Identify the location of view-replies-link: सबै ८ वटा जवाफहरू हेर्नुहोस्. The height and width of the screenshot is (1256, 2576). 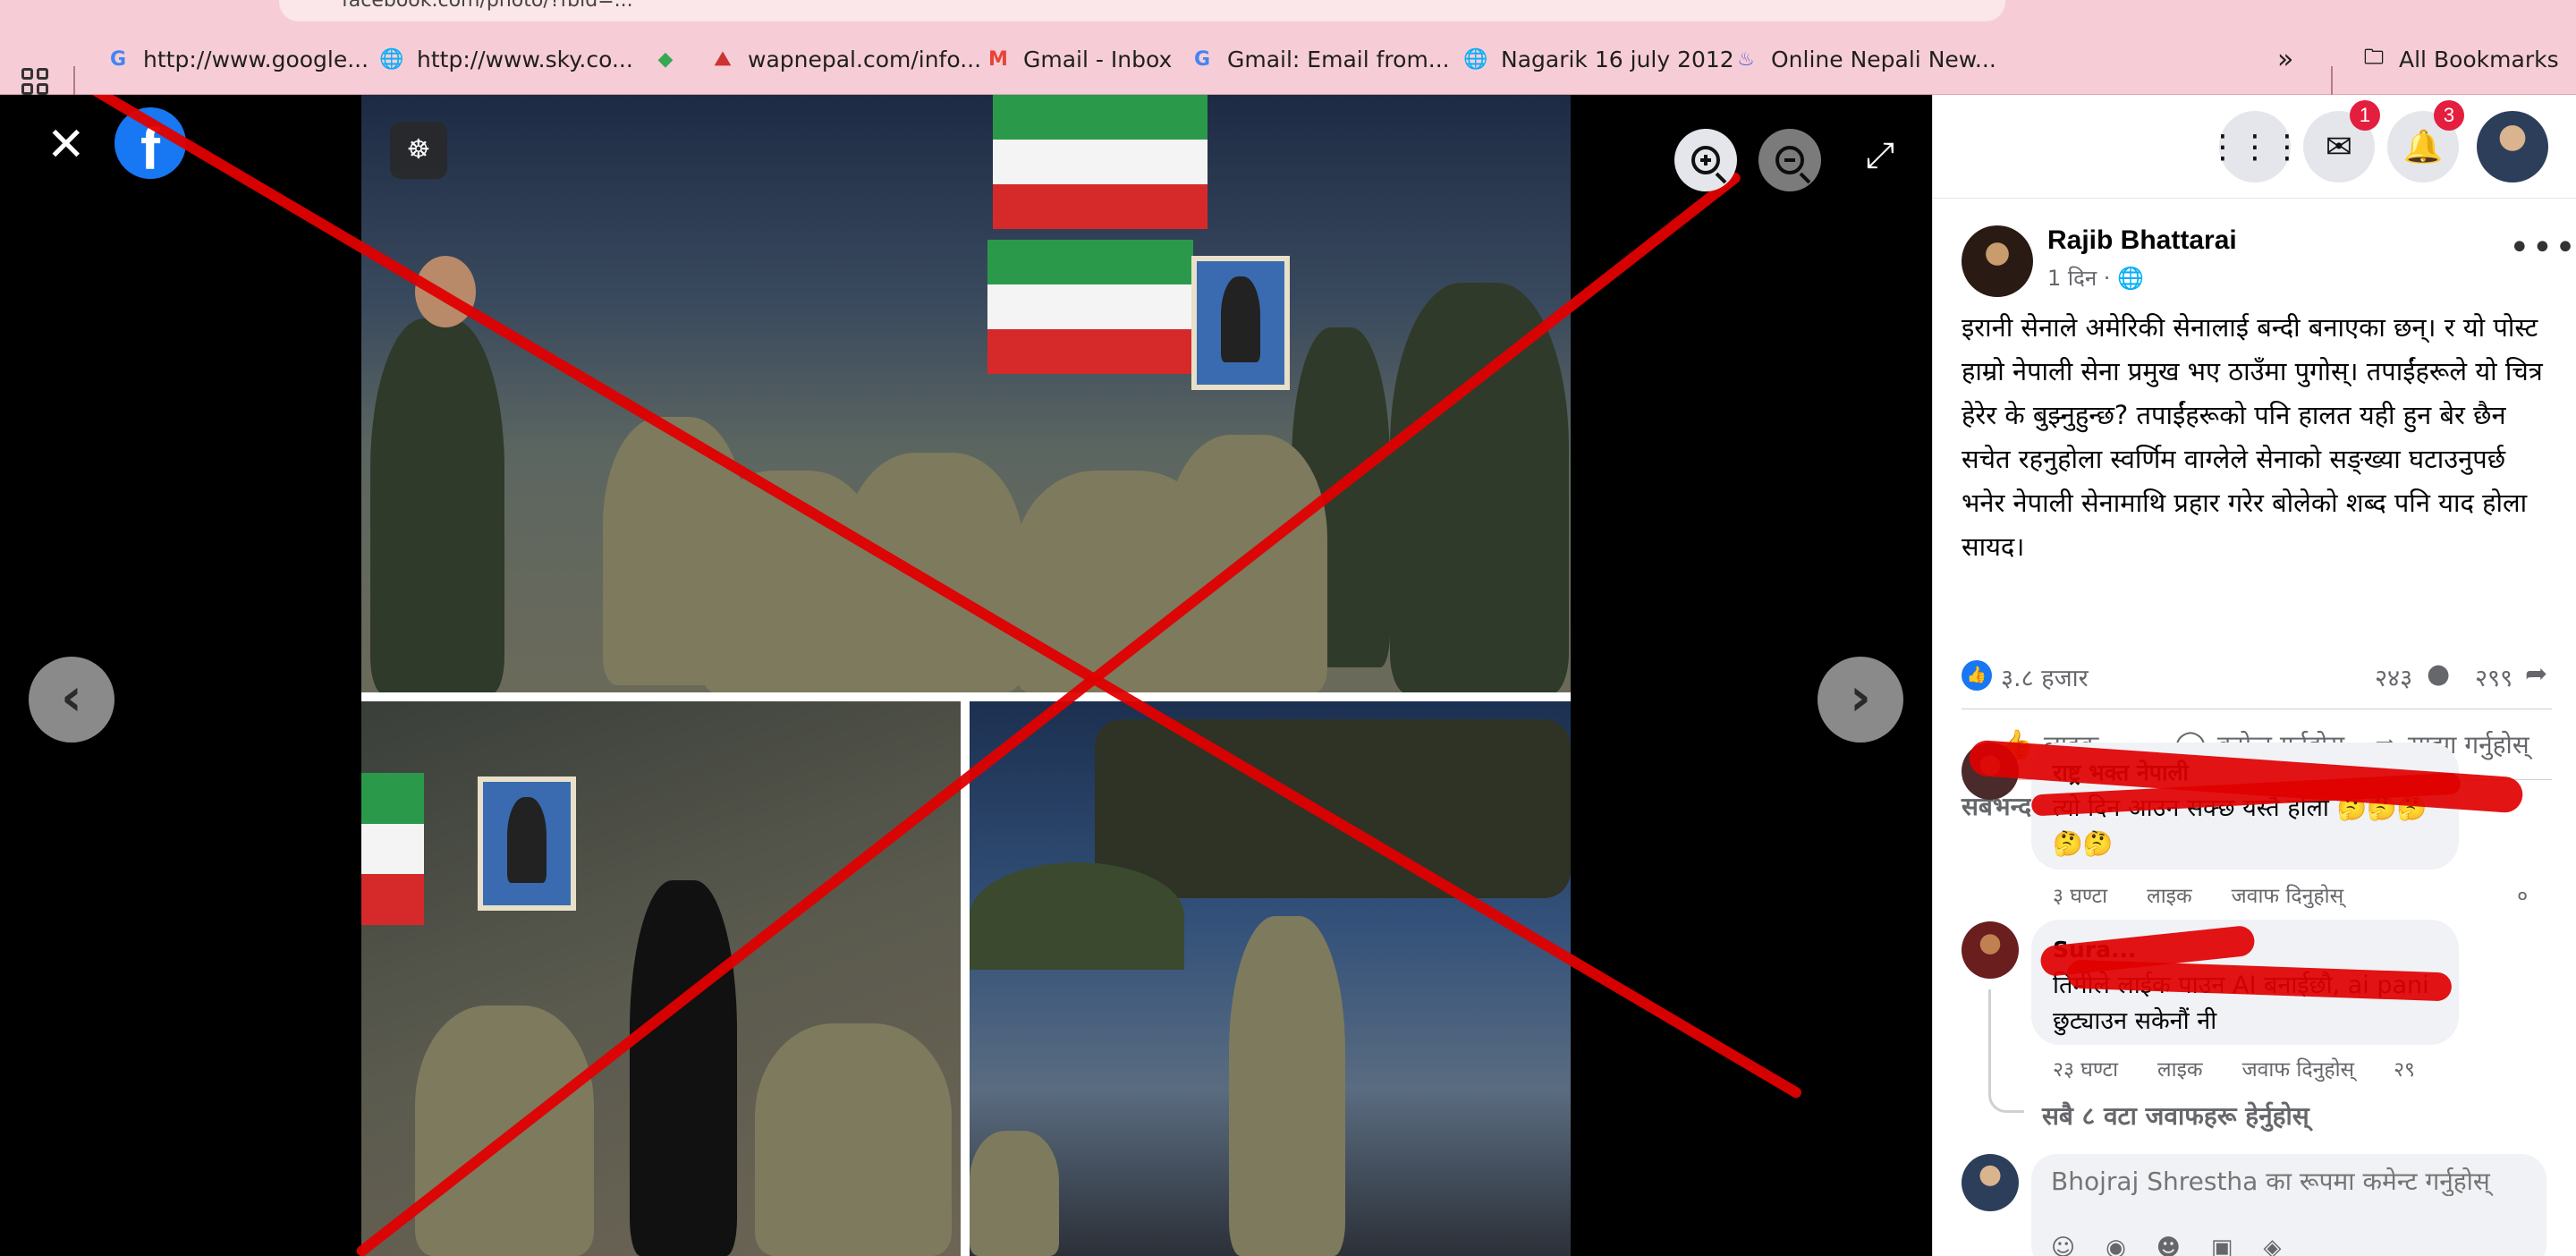
(2175, 1116).